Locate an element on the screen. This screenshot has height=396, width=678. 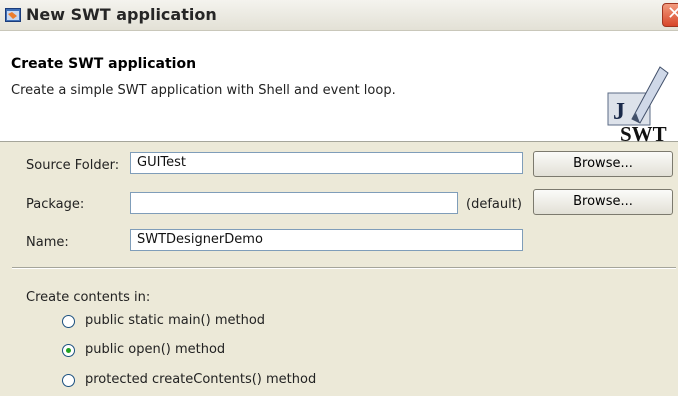
header-title: Create SWT application is located at coordinates (104, 64).